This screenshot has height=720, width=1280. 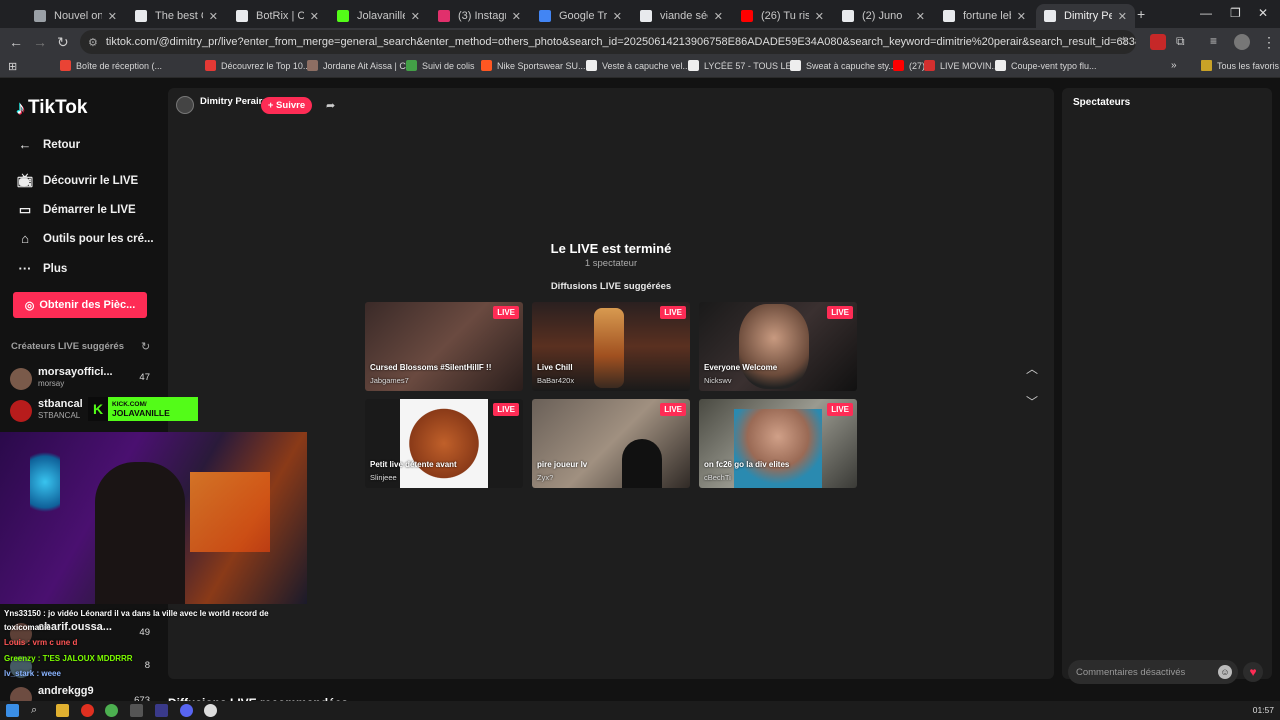 What do you see at coordinates (330, 105) in the screenshot?
I see `share-icon: ➦` at bounding box center [330, 105].